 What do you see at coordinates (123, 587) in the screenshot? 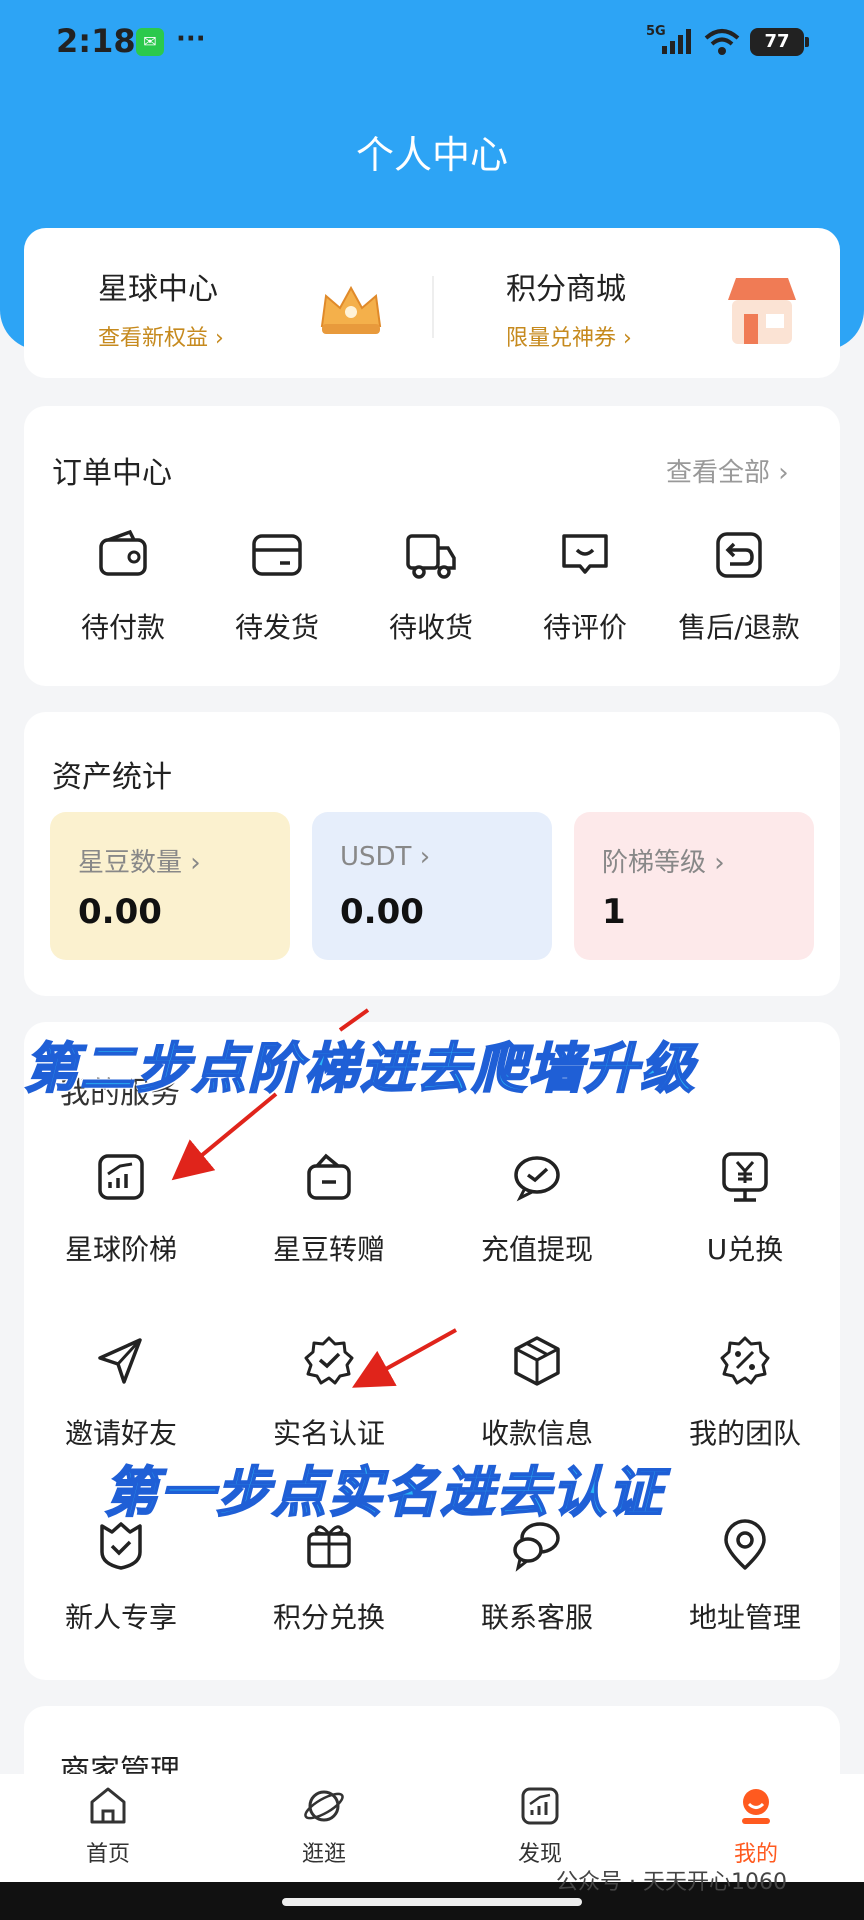
I see `order-pending-payment: 待付款` at bounding box center [123, 587].